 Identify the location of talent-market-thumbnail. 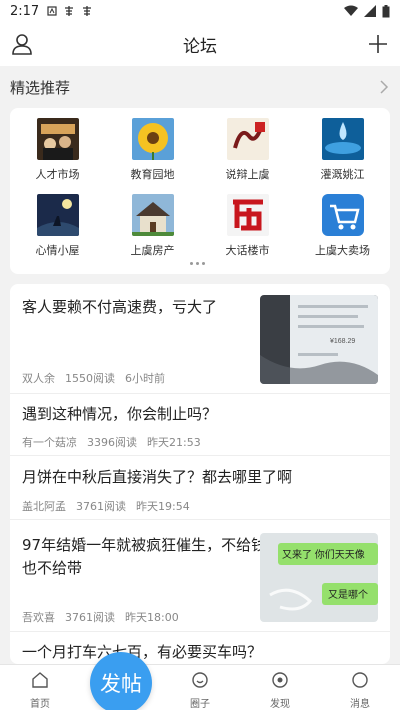
(57, 139).